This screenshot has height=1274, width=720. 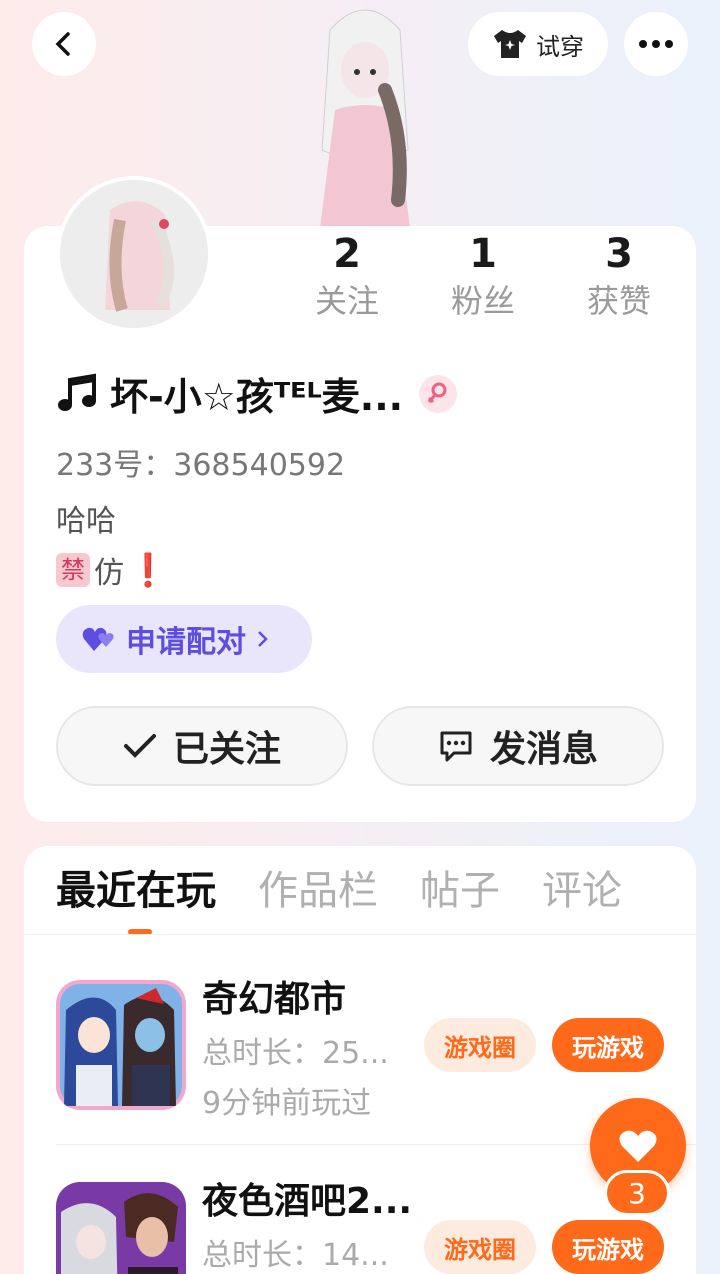 What do you see at coordinates (438, 393) in the screenshot?
I see `female-icon` at bounding box center [438, 393].